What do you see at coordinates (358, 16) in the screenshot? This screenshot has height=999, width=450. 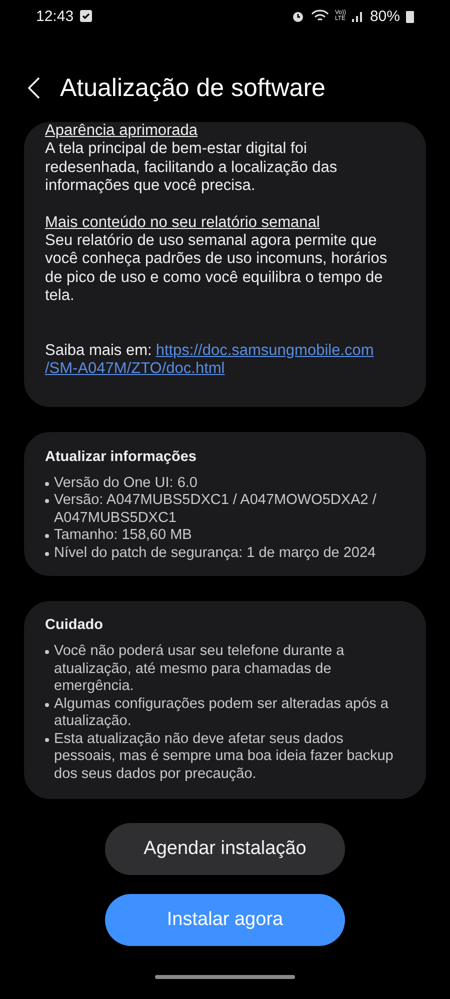 I see `signal-icon` at bounding box center [358, 16].